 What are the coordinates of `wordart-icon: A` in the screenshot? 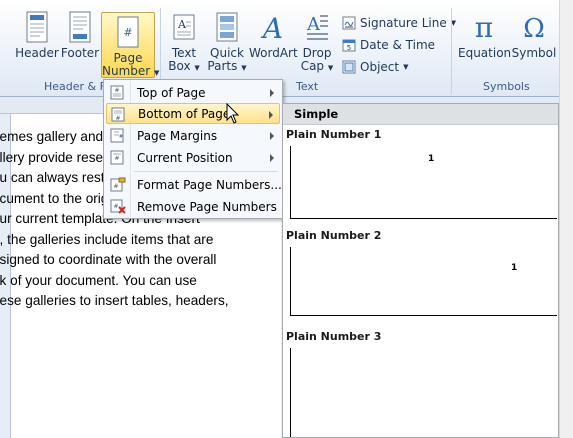 It's located at (271, 28).